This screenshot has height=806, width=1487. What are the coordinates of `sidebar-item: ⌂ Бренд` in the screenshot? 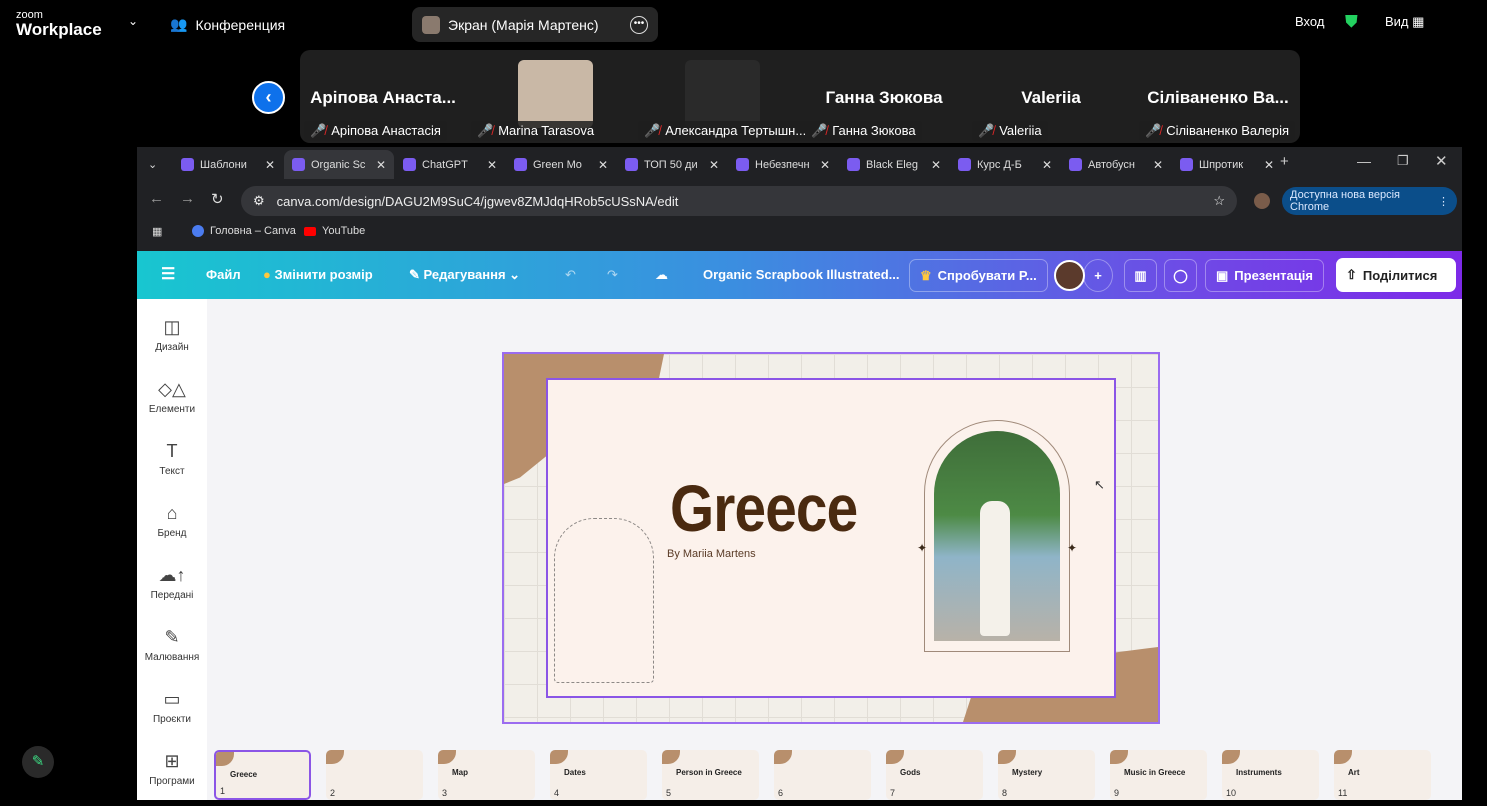 It's located at (172, 521).